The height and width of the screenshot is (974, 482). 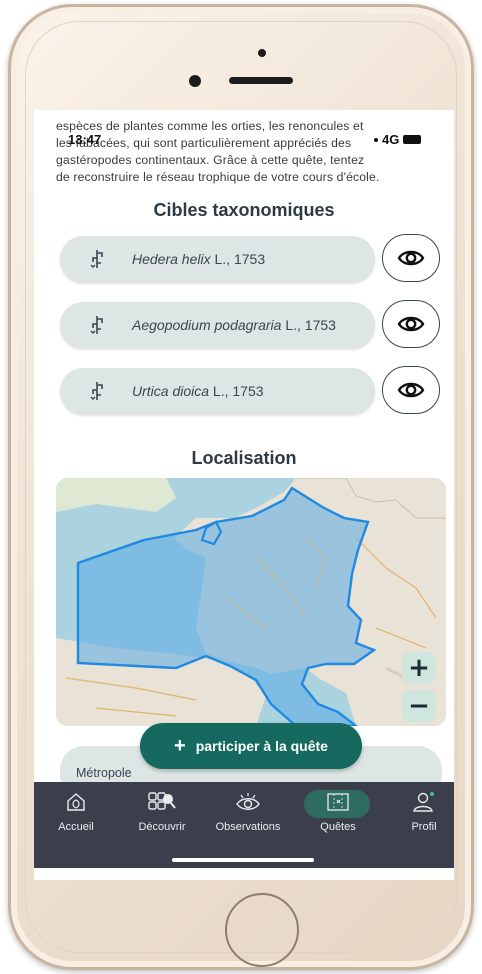 What do you see at coordinates (171, 259) in the screenshot?
I see `taxon-scientific-name: Hedera helix` at bounding box center [171, 259].